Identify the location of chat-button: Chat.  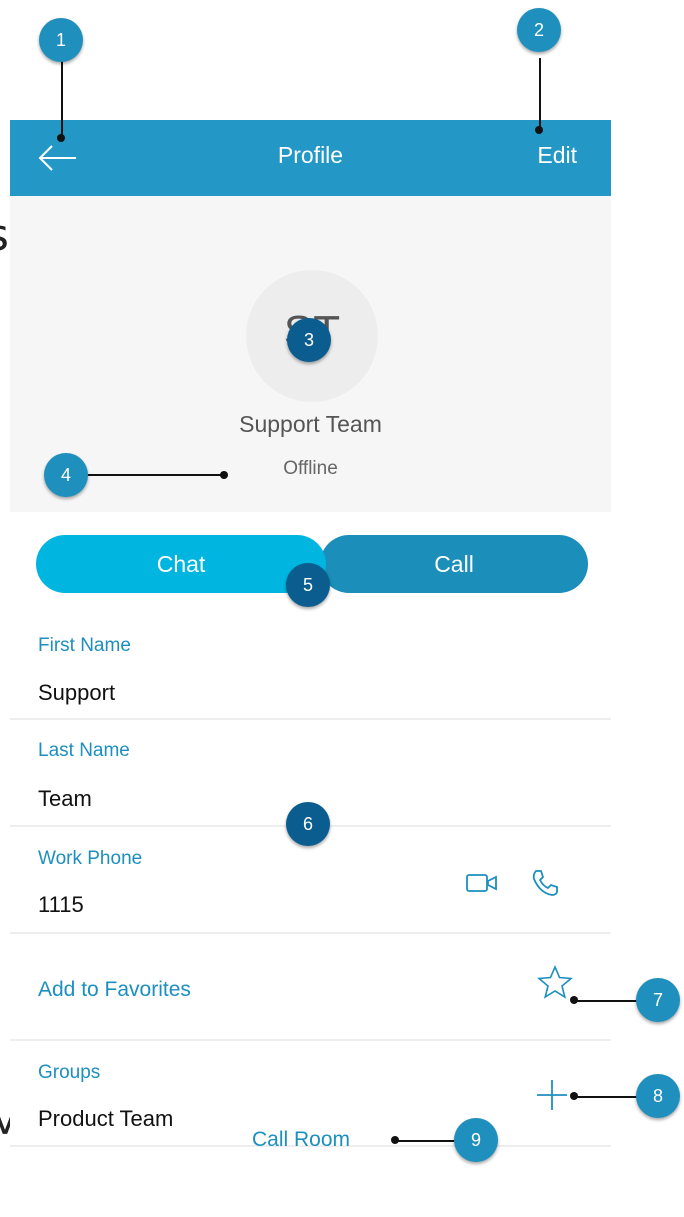
(181, 564).